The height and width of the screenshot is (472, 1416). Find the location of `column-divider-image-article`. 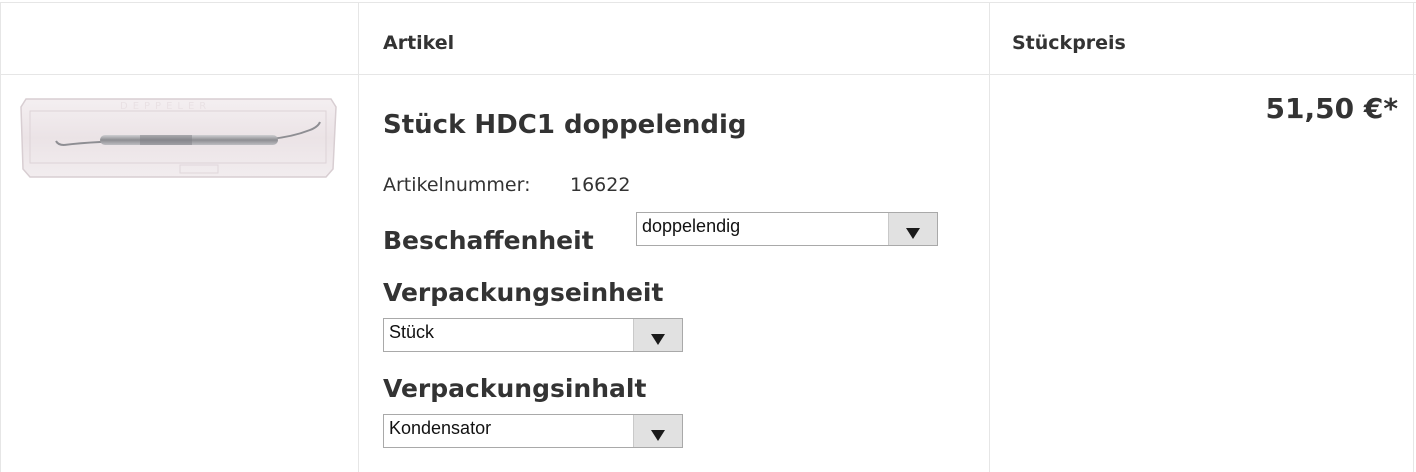

column-divider-image-article is located at coordinates (358, 237).